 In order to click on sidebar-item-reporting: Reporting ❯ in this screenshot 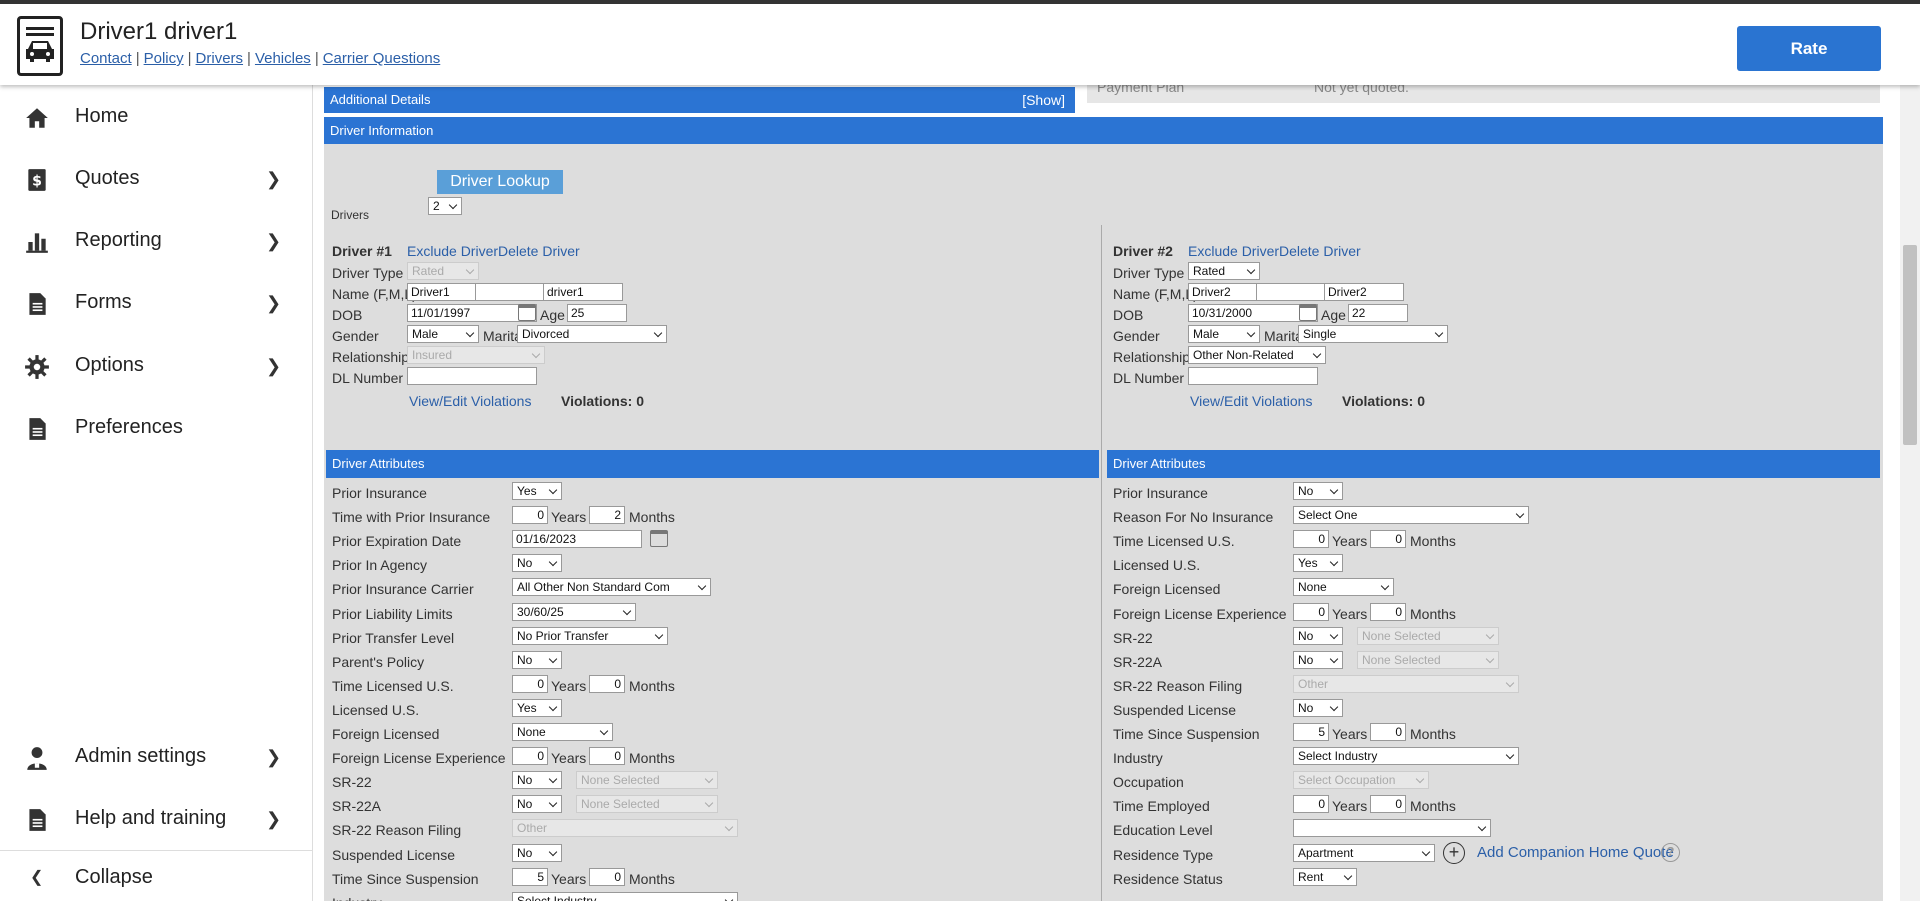, I will do `click(156, 242)`.